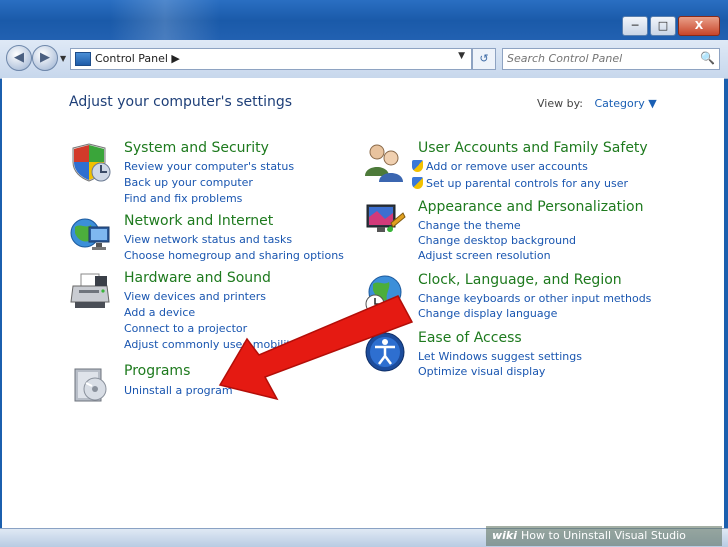  I want to click on minimize-button: ─, so click(635, 26).